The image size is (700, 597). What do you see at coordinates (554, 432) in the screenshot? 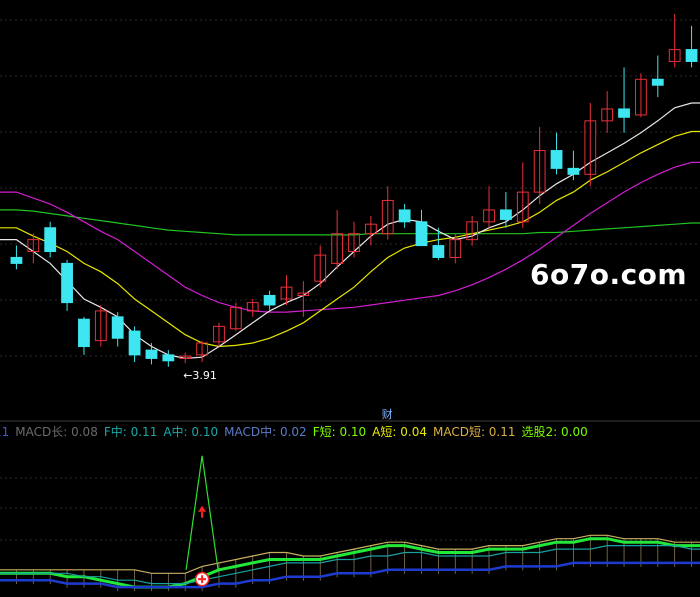
I see `indicator-label: 选股2: 0.00` at bounding box center [554, 432].